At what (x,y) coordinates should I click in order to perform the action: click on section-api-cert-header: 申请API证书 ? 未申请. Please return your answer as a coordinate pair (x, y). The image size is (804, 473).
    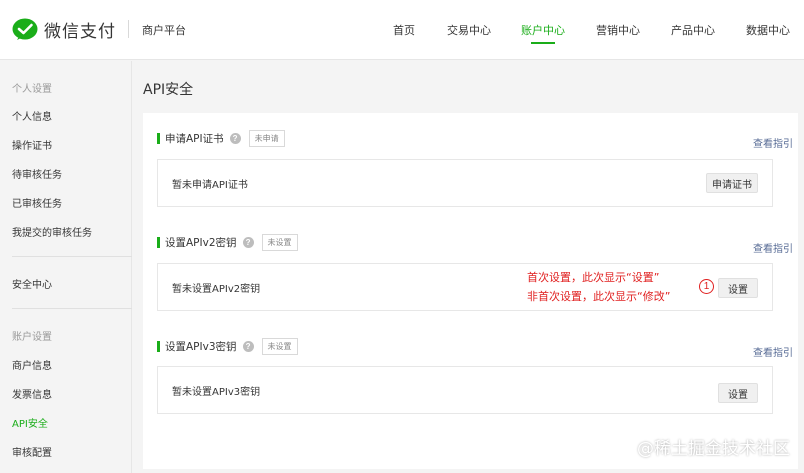
    Looking at the image, I should click on (221, 138).